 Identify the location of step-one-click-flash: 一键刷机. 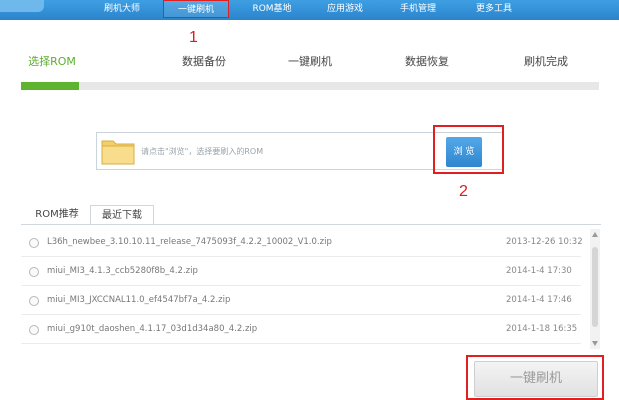
(310, 61).